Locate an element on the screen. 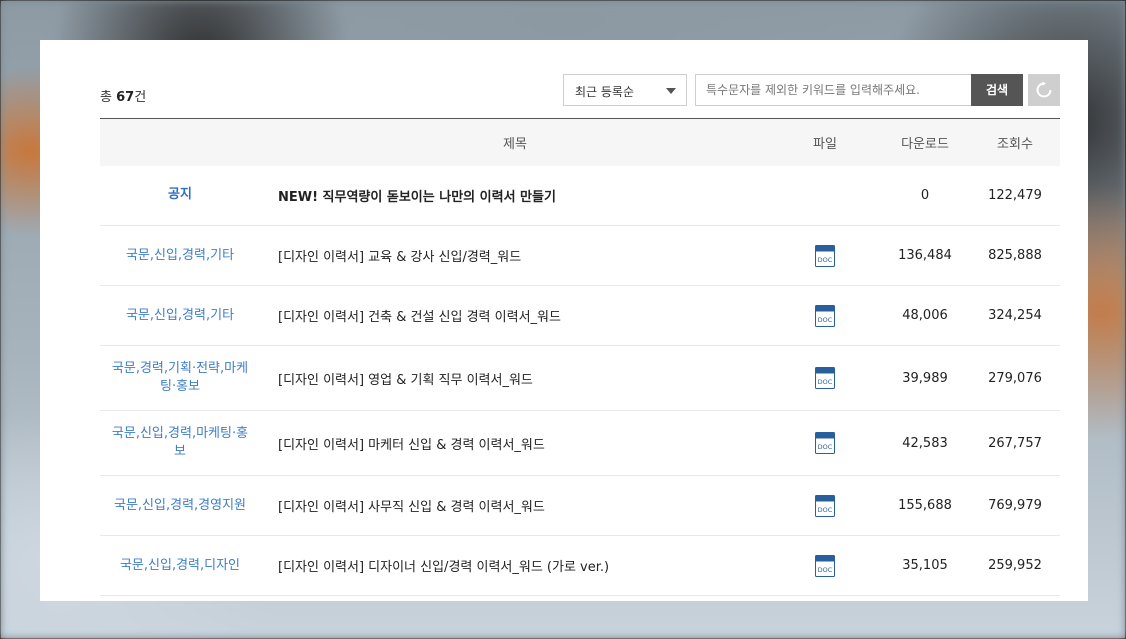 The width and height of the screenshot is (1126, 639). sort-select: 최근 등록순 is located at coordinates (625, 90).